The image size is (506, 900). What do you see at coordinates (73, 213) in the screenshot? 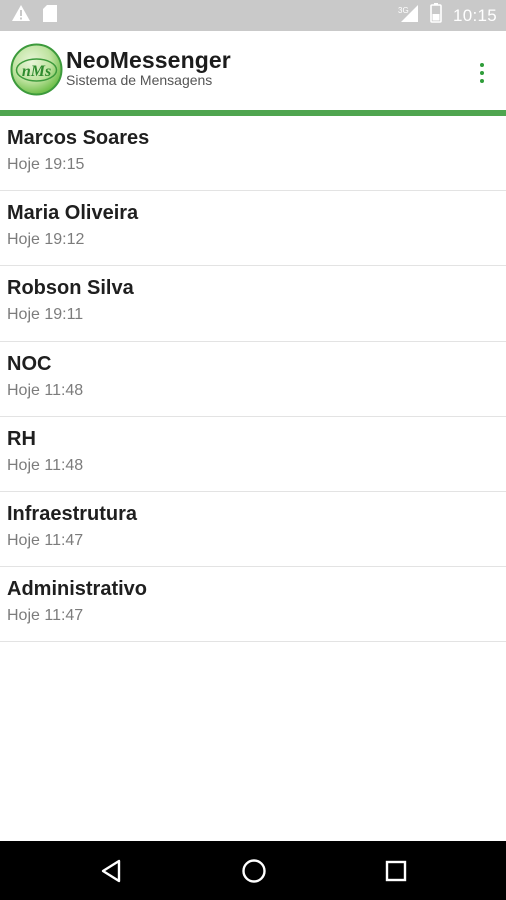
I see `conversation-name: Maria Oliveira` at bounding box center [73, 213].